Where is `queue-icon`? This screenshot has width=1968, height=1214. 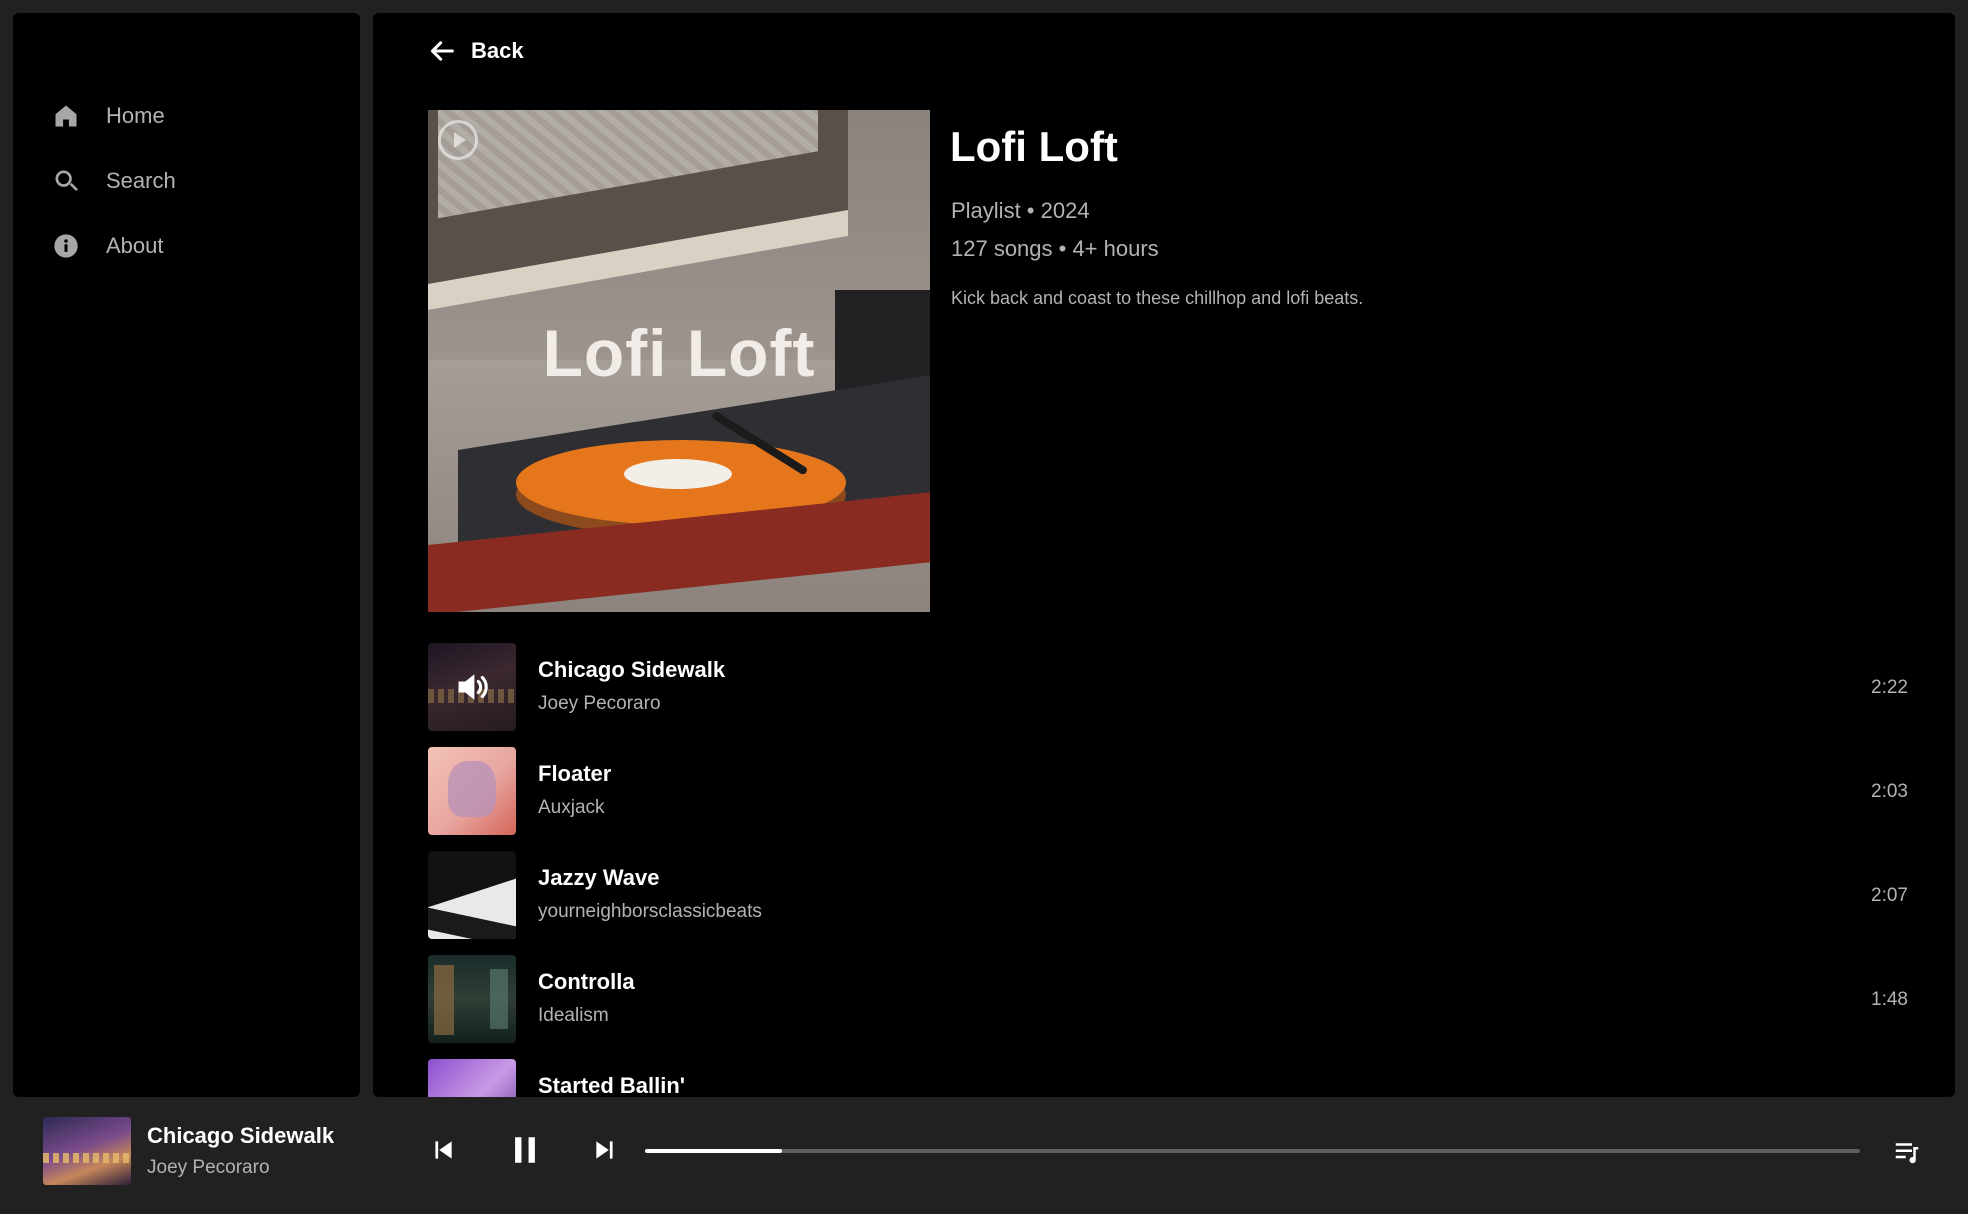
queue-icon is located at coordinates (1907, 1153).